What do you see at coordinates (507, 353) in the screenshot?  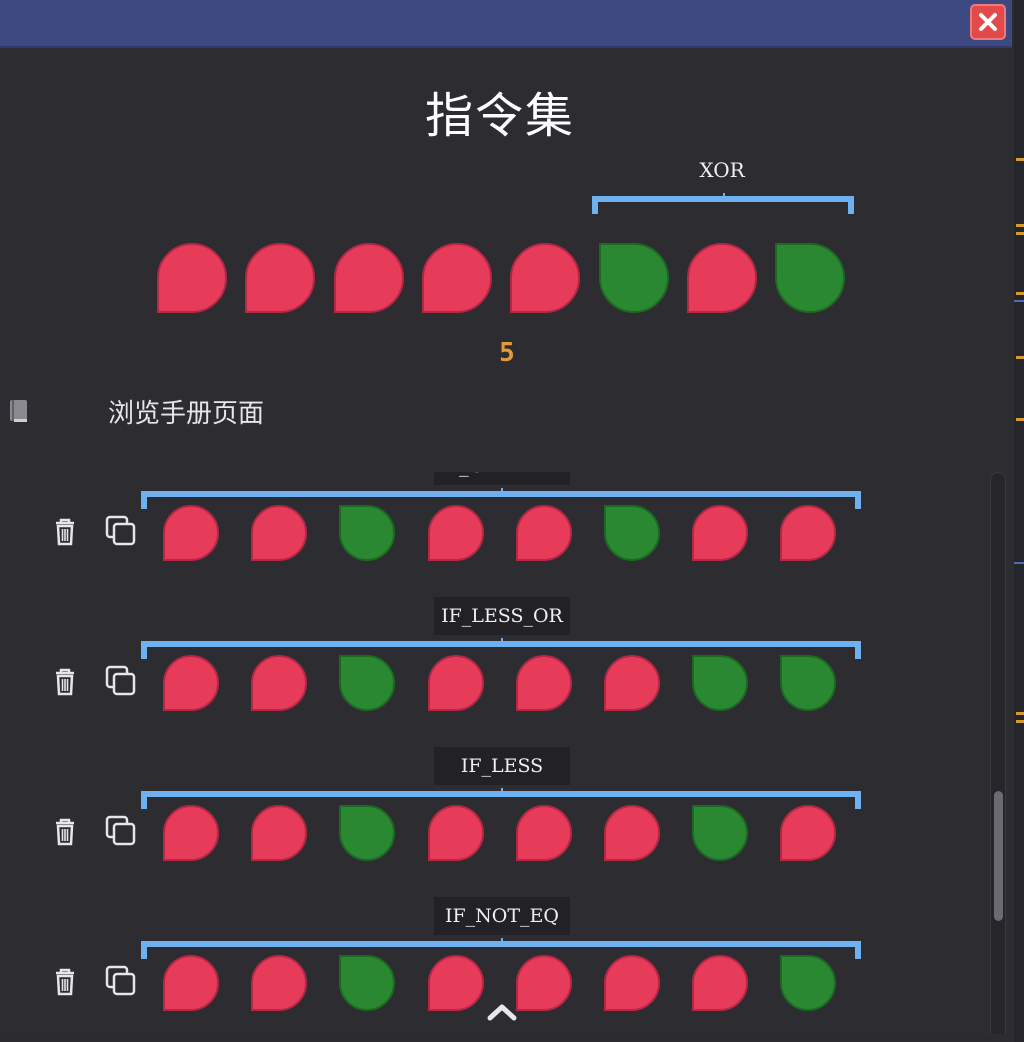 I see `current-value: 5` at bounding box center [507, 353].